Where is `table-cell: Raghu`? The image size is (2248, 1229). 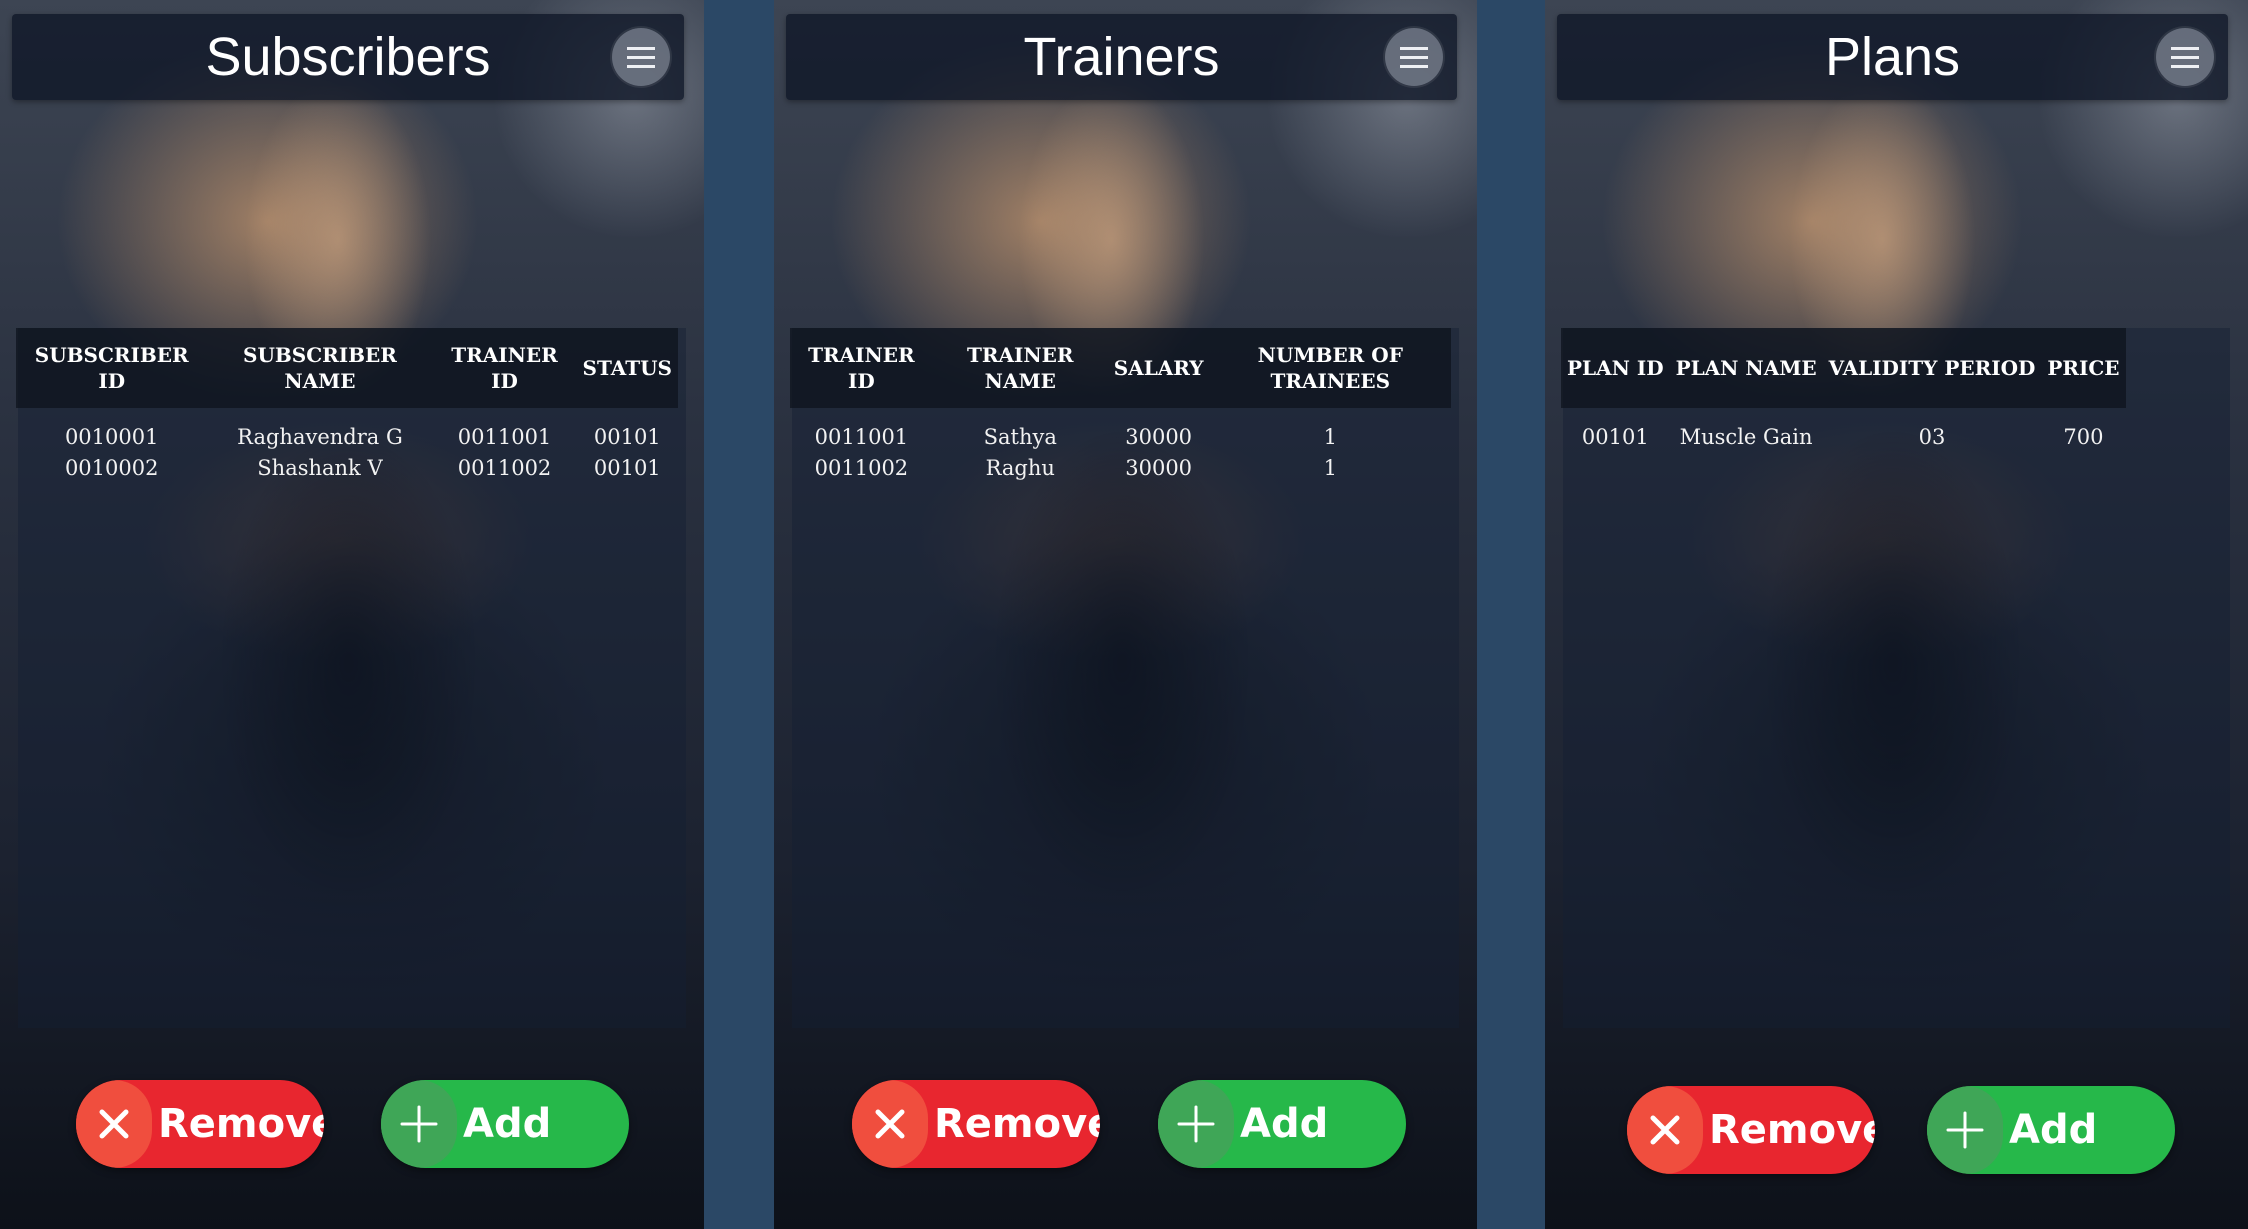
table-cell: Raghu is located at coordinates (1020, 468).